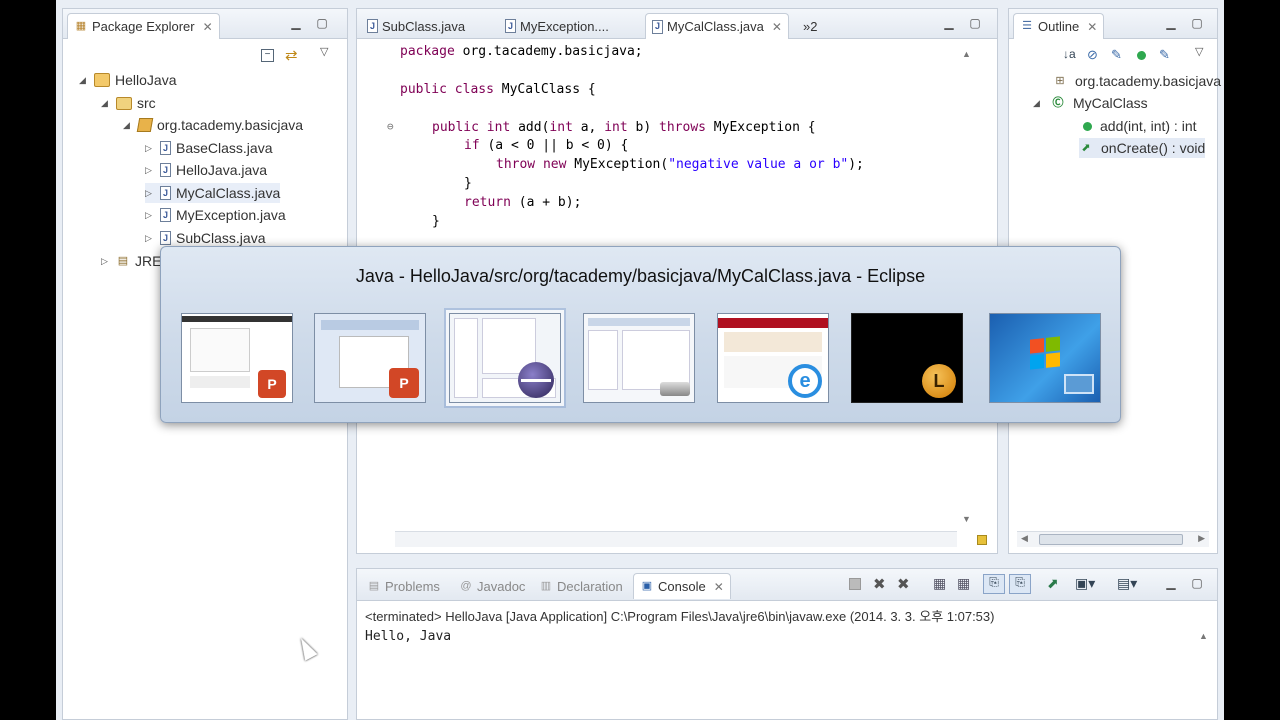 The image size is (1280, 720). I want to click on sort-icon: ↓a, so click(1069, 54).